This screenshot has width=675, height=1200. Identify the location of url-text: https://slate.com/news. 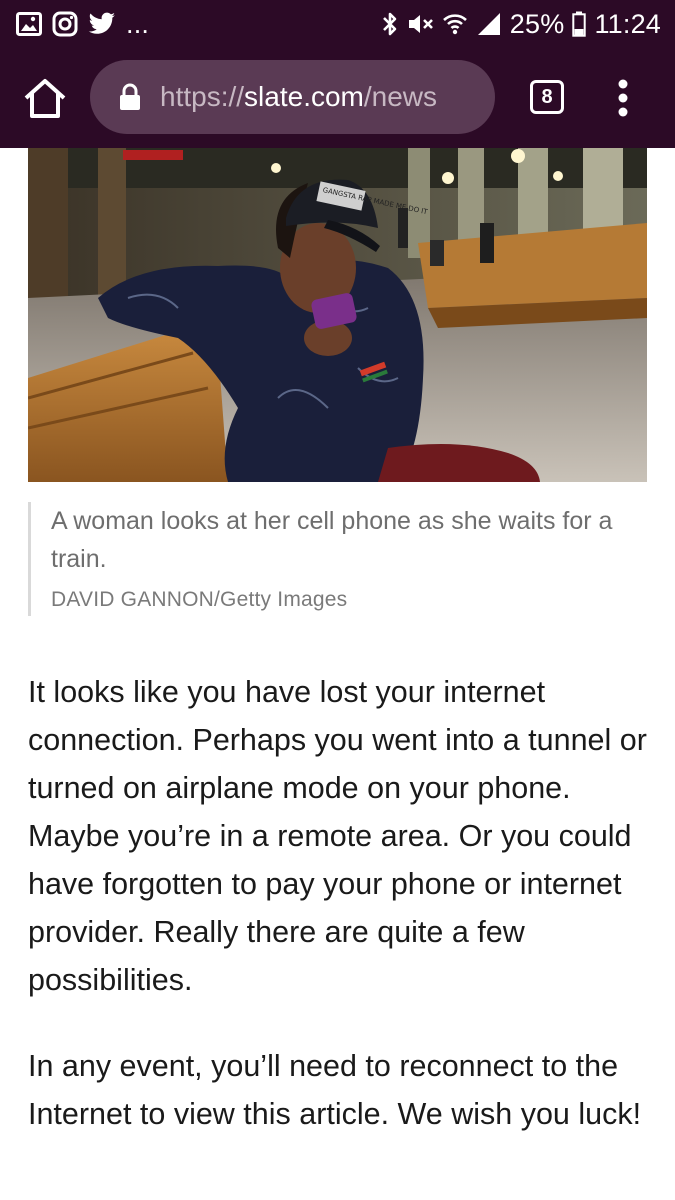
(298, 97).